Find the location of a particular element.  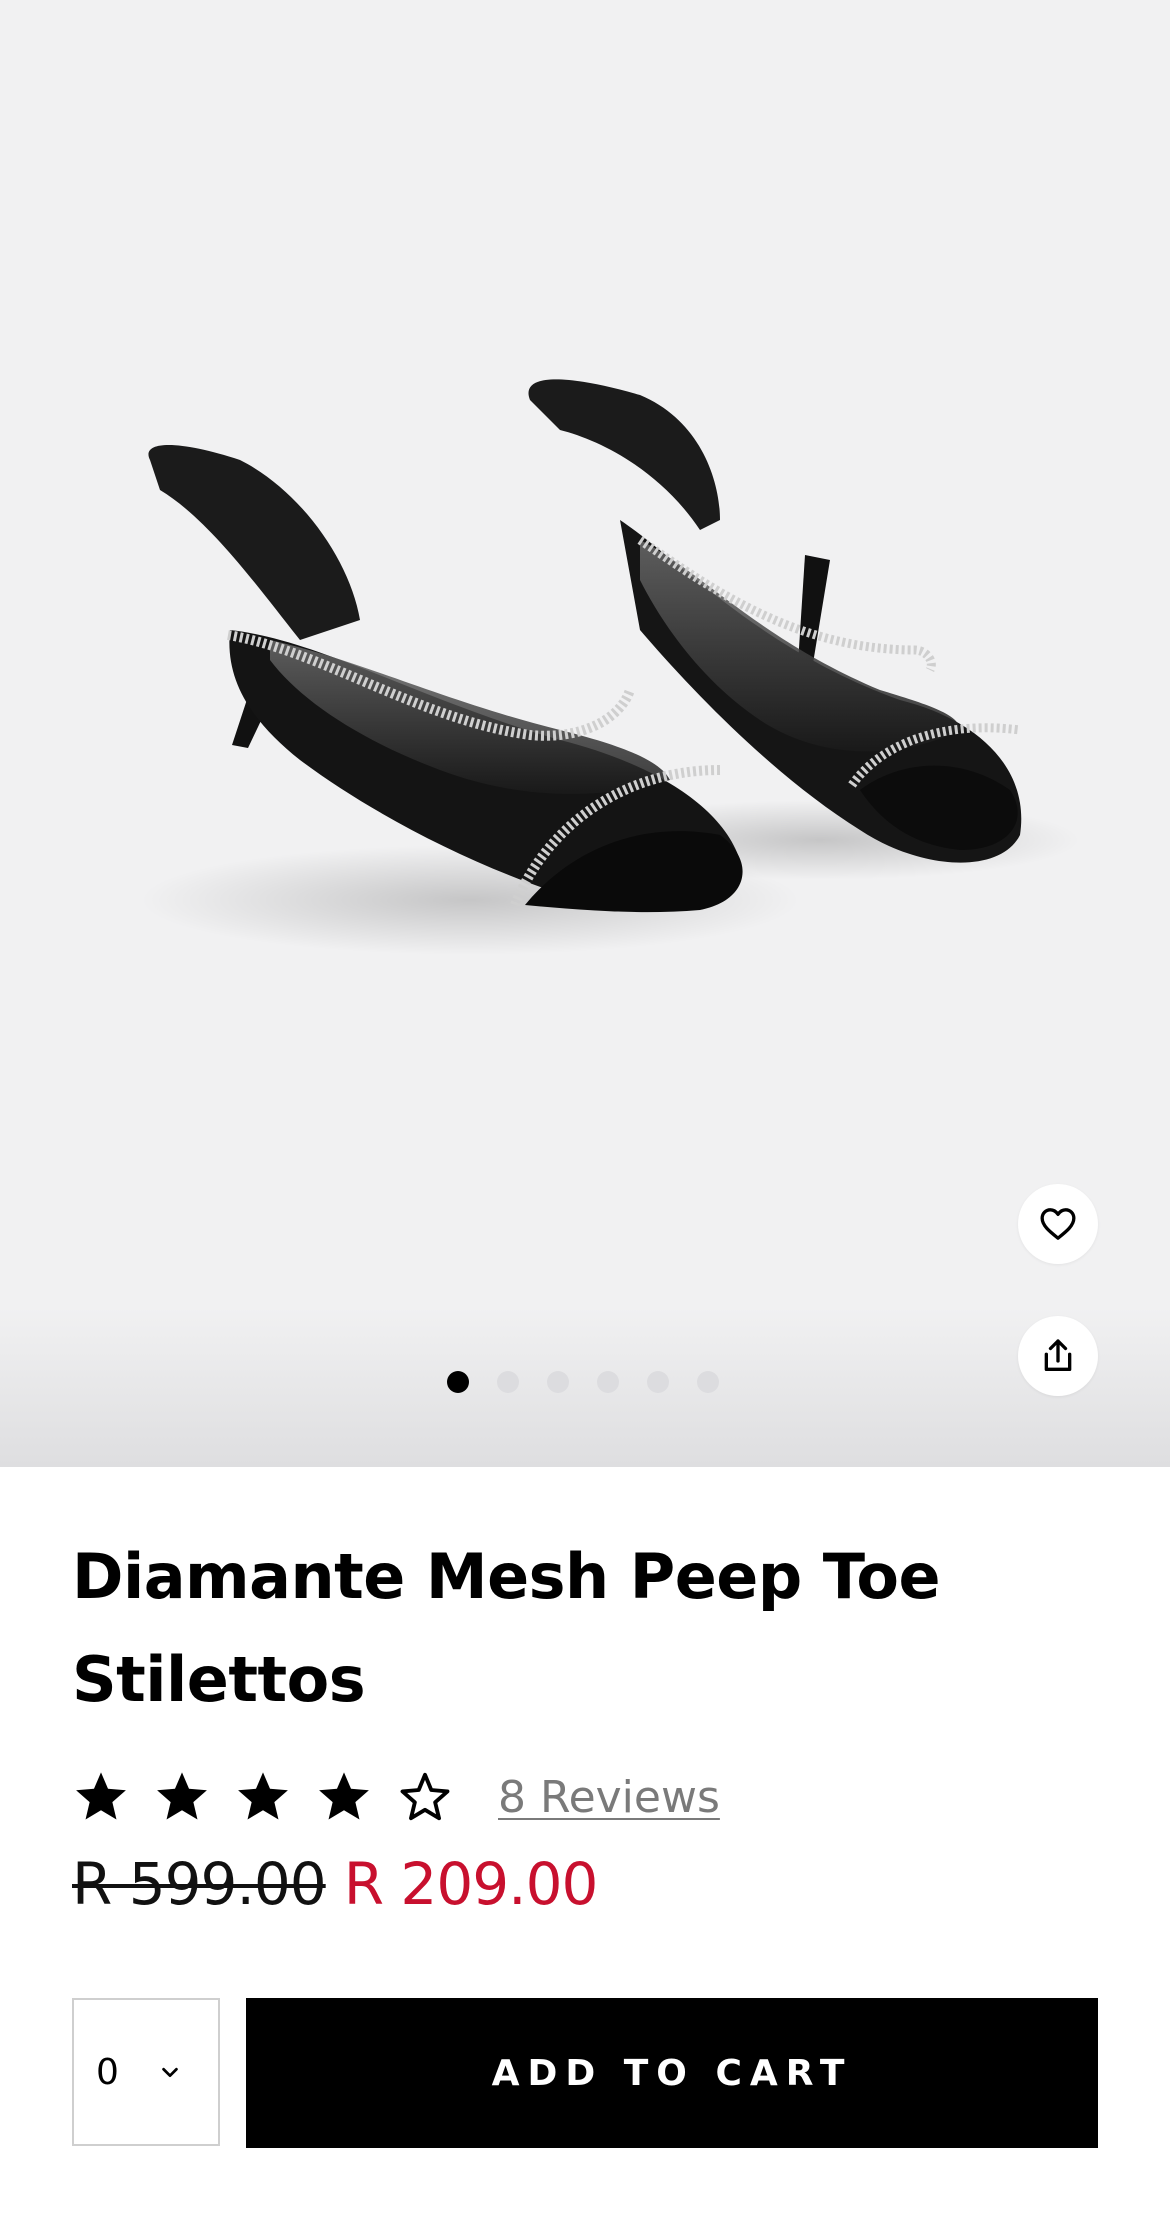

wishlist-button is located at coordinates (1058, 1224).